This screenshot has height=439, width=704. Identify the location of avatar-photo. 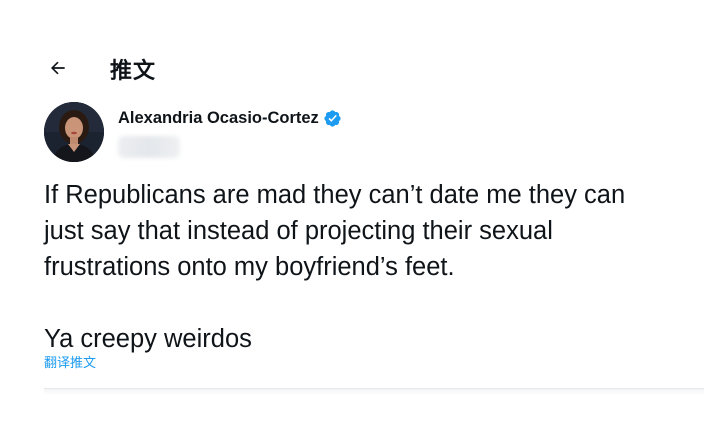
(74, 132).